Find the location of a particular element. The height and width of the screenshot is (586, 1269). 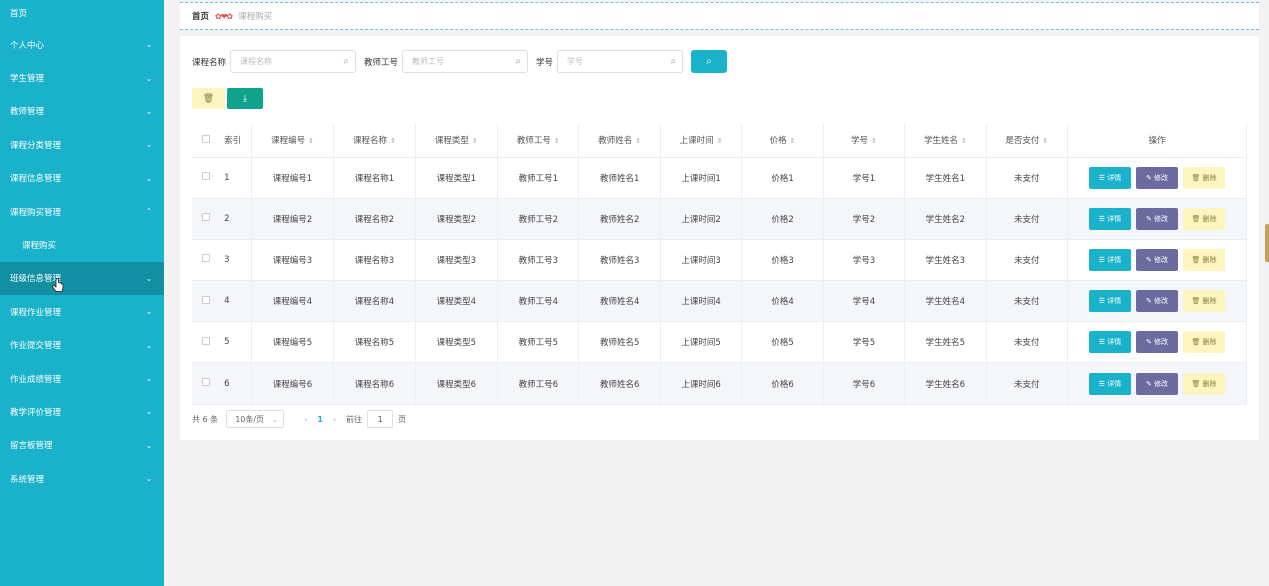

download-icon: ⤓ is located at coordinates (245, 98).